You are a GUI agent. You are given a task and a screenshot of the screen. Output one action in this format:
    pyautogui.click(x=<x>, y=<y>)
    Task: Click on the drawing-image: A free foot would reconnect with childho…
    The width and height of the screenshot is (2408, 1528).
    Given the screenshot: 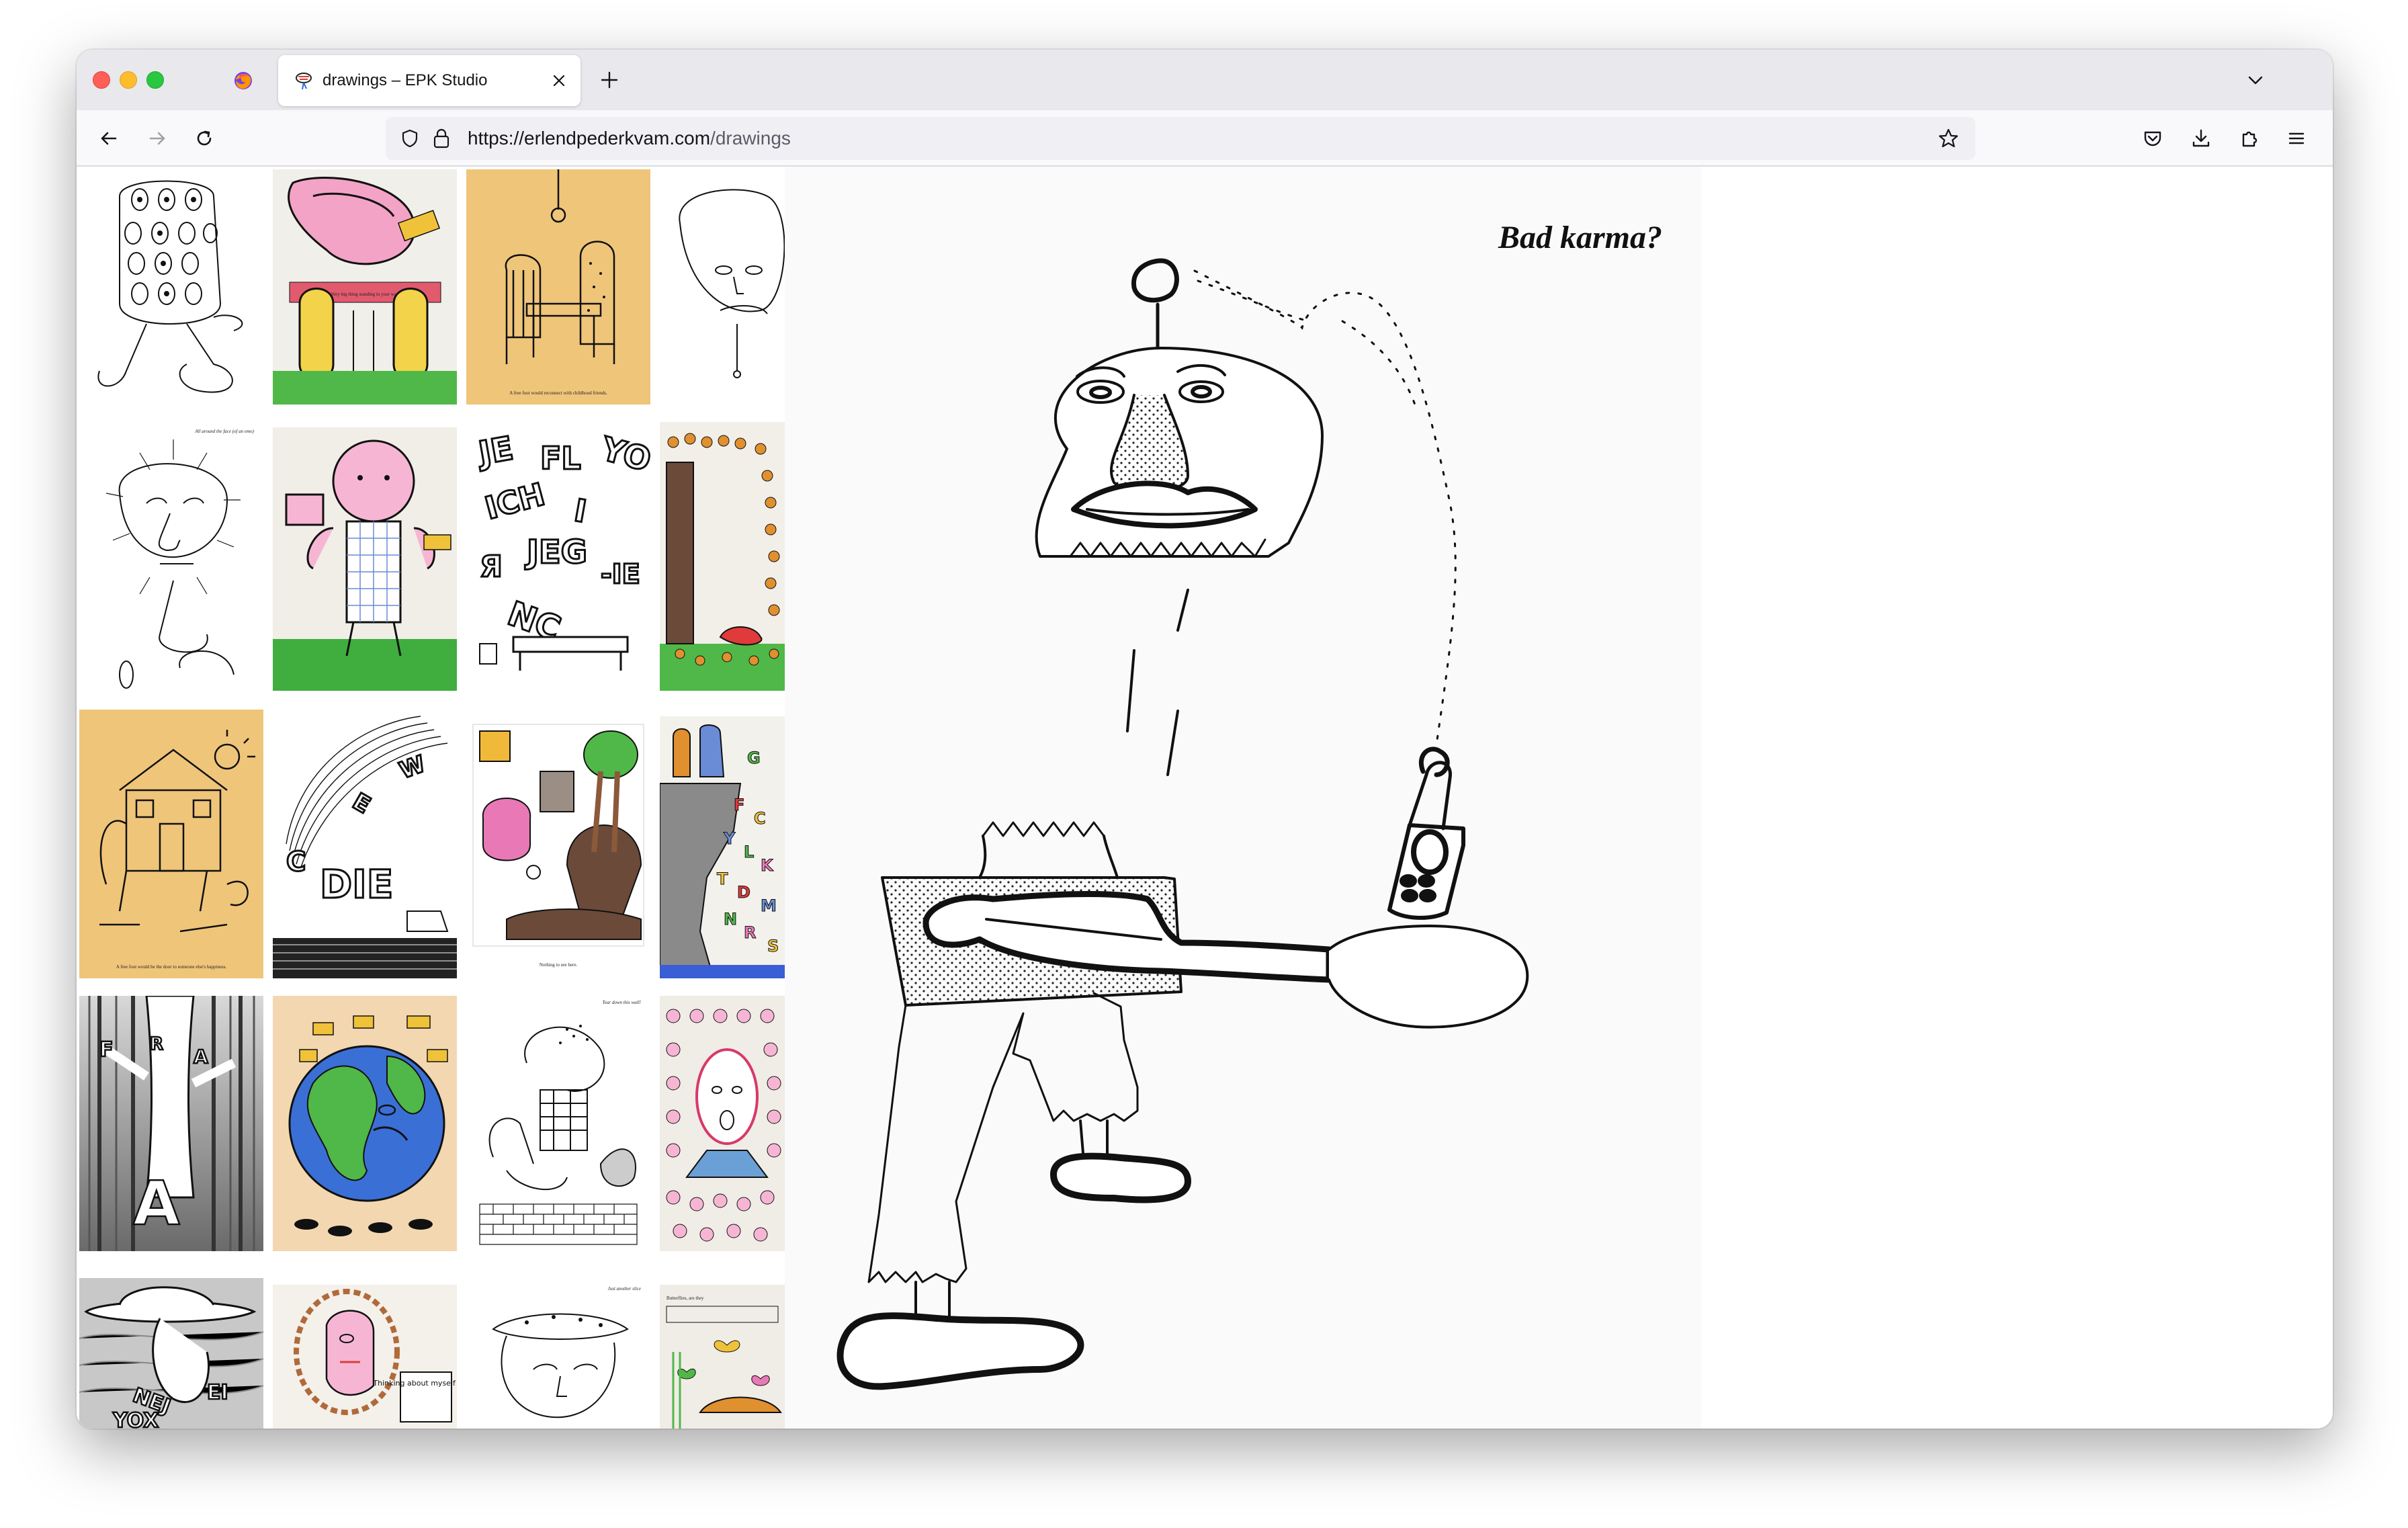 What is the action you would take?
    pyautogui.click(x=558, y=287)
    